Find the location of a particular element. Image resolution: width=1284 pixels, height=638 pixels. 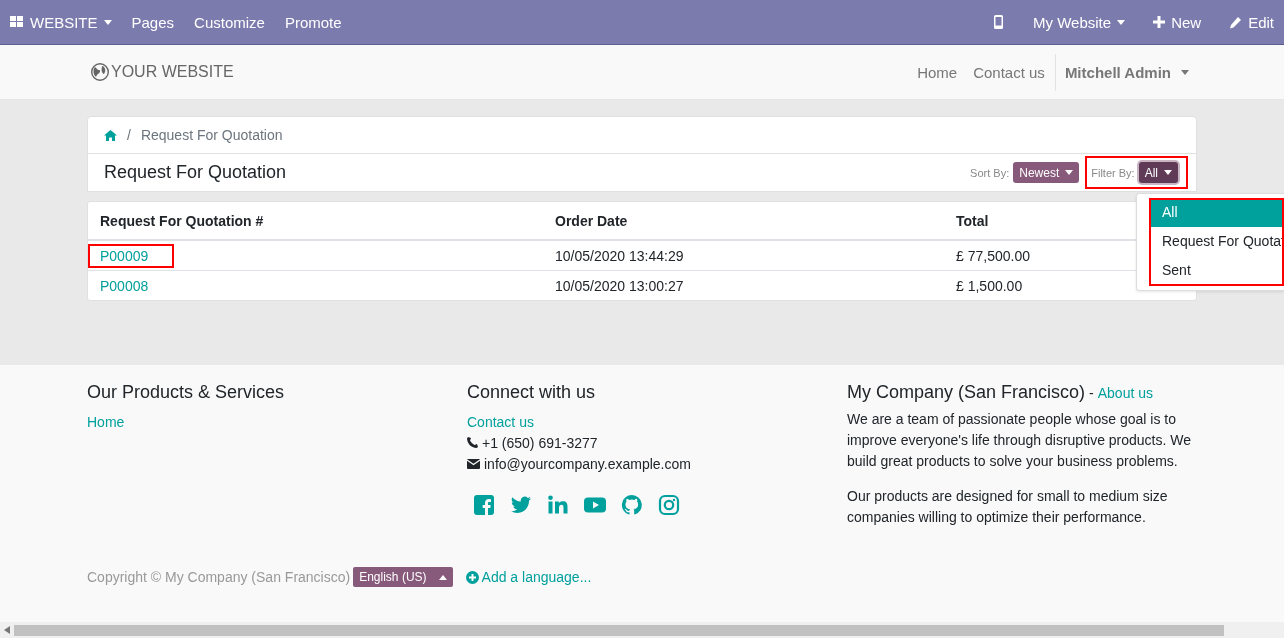

filter-option: Sent is located at coordinates (1216, 270).